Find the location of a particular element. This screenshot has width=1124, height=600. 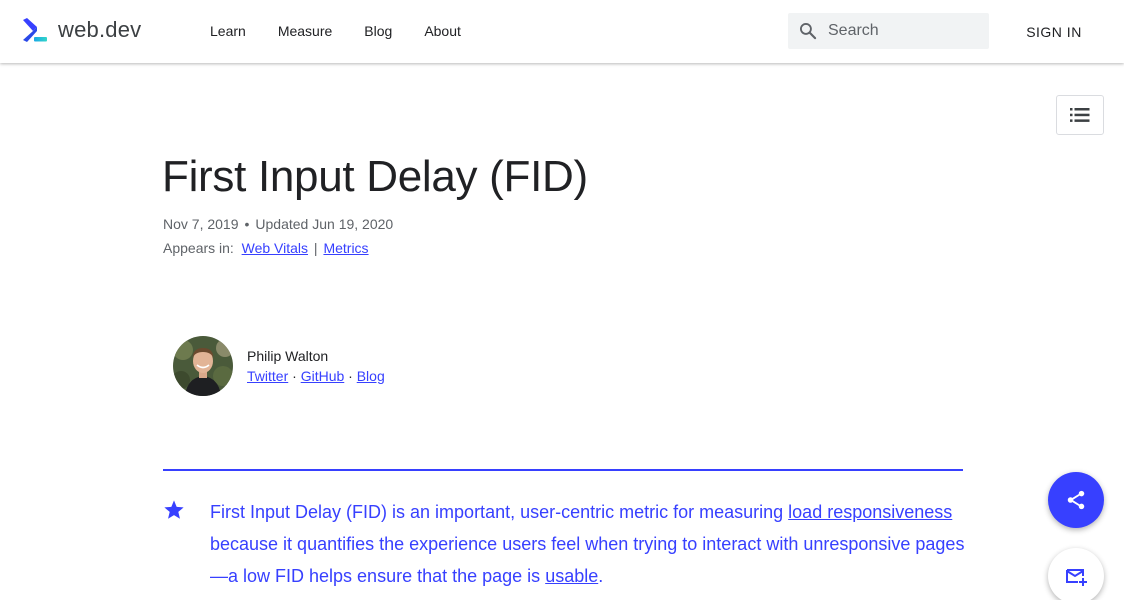

main-nav: Learn Measure Blog About is located at coordinates (351, 31).